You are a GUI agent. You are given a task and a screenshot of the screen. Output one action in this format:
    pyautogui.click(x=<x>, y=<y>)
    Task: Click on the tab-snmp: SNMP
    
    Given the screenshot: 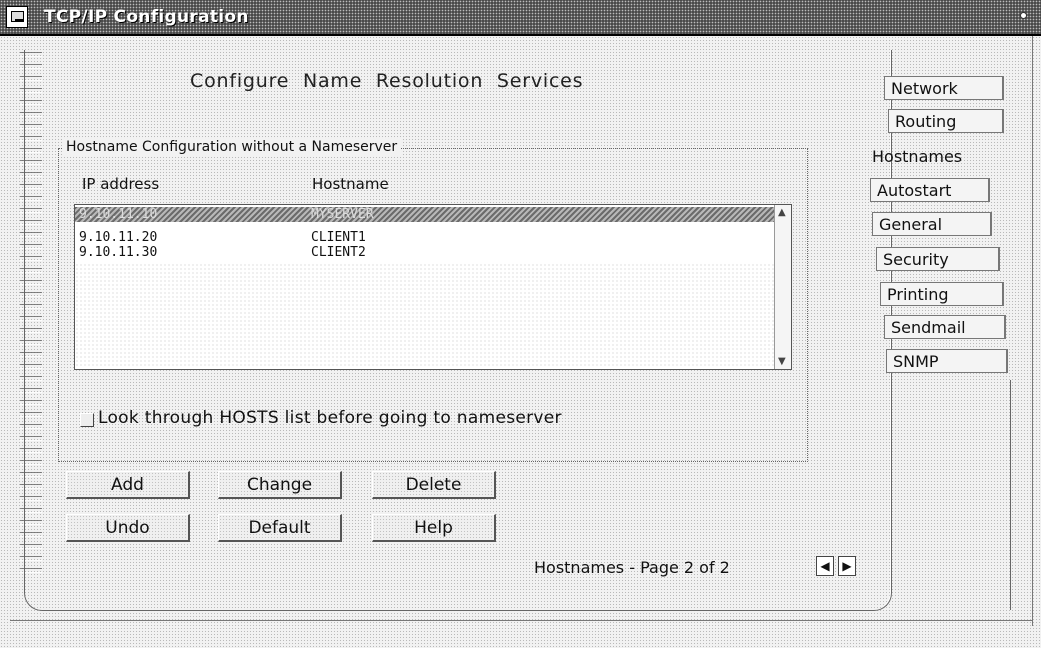 What is the action you would take?
    pyautogui.click(x=947, y=361)
    